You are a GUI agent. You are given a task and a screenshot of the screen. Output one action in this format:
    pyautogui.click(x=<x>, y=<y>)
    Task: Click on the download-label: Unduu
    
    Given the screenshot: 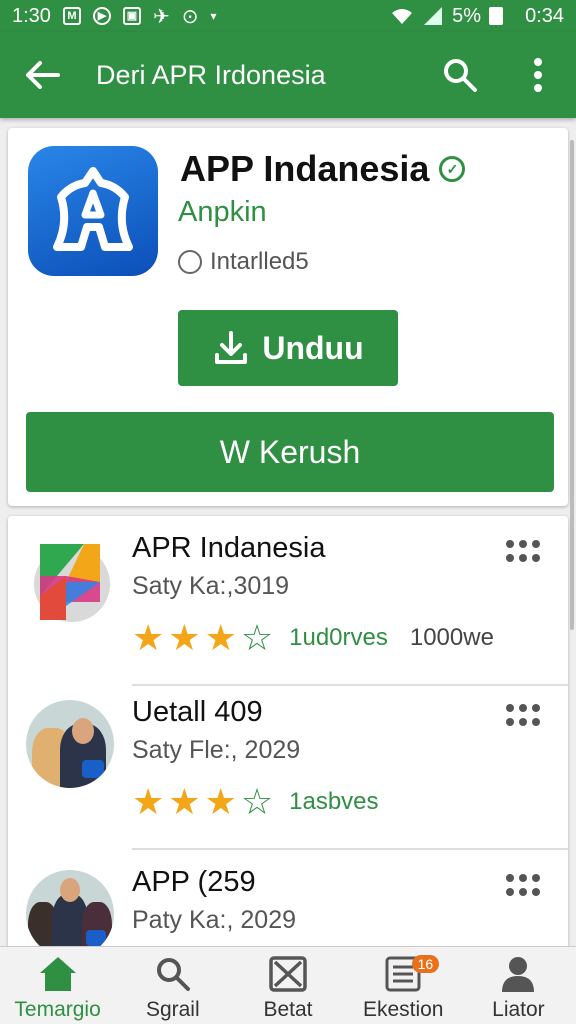 What is the action you would take?
    pyautogui.click(x=313, y=347)
    